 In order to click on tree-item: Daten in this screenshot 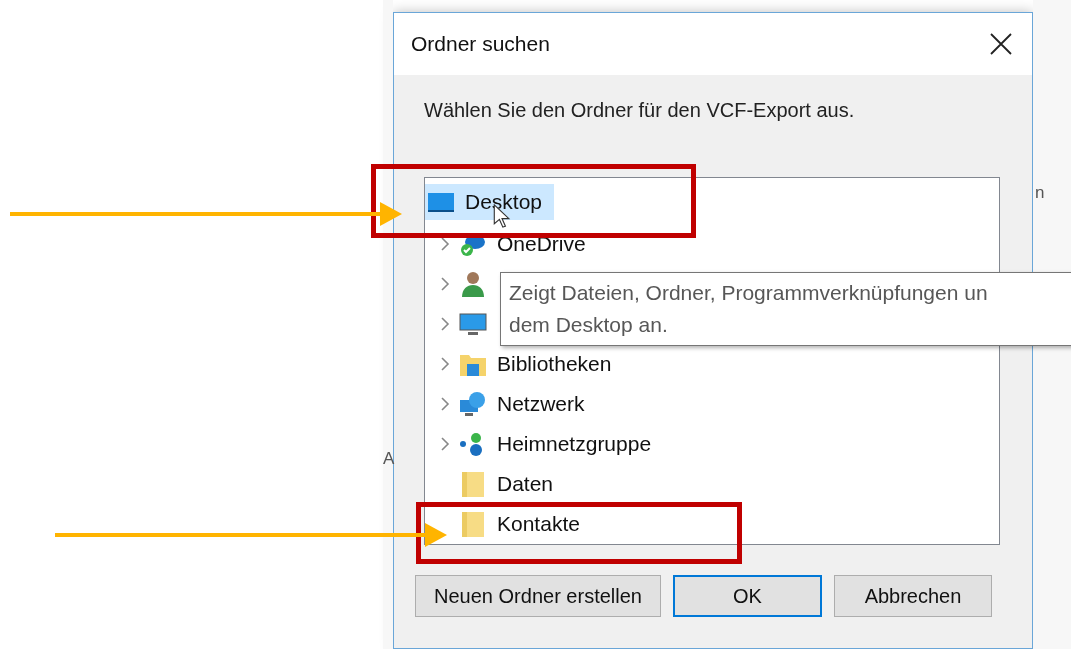, I will do `click(511, 484)`.